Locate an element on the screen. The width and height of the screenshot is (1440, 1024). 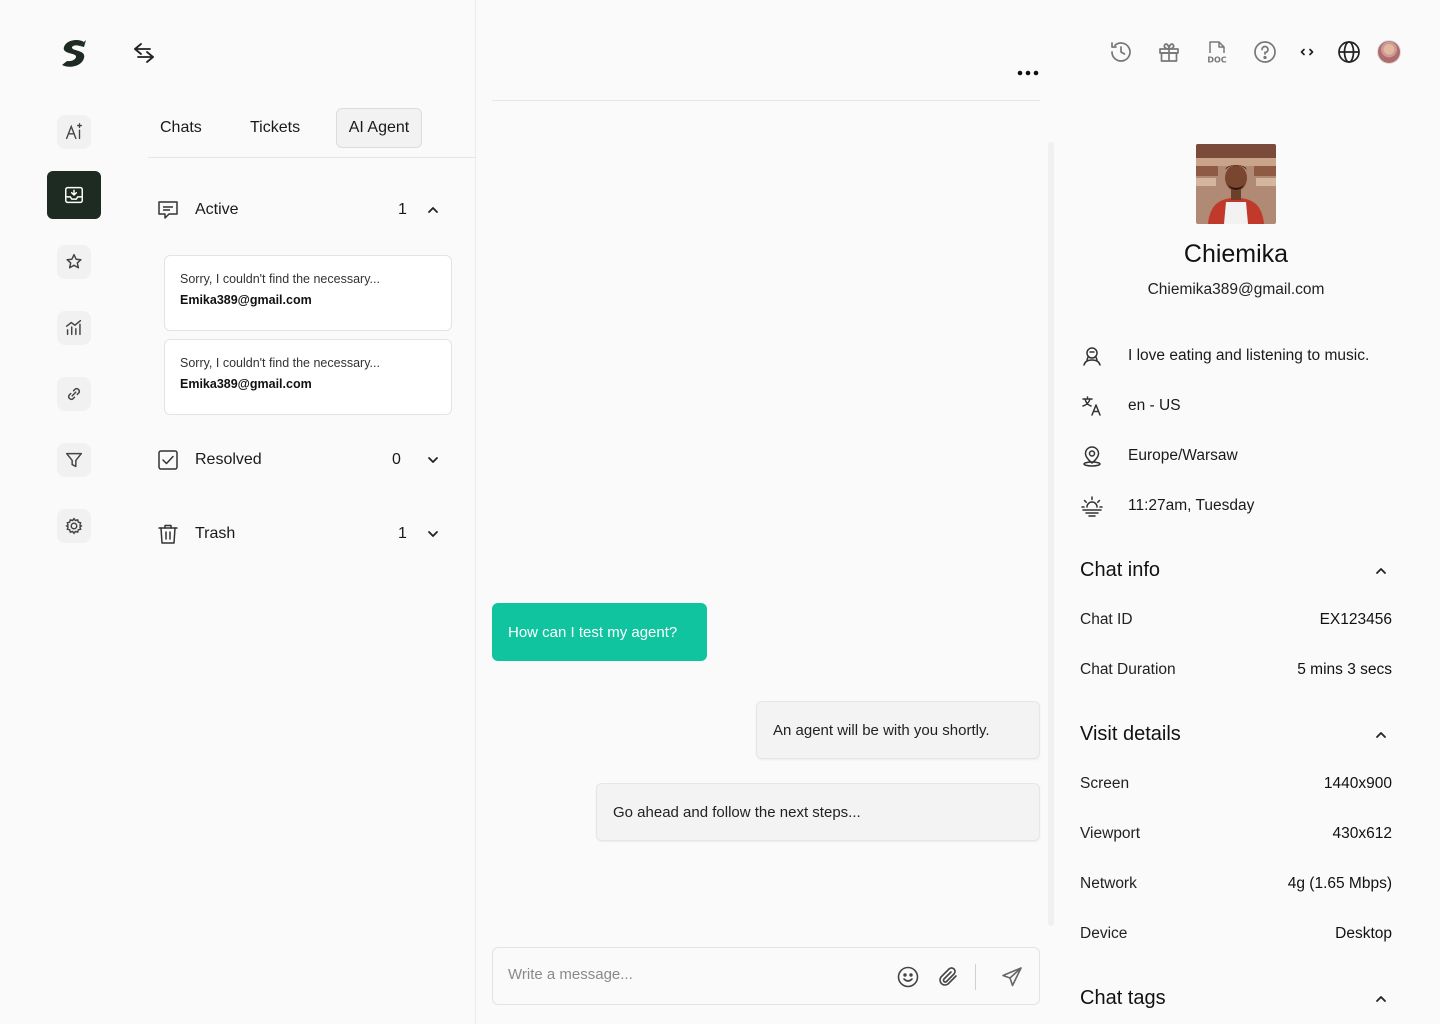
nav-filters is located at coordinates (74, 460).